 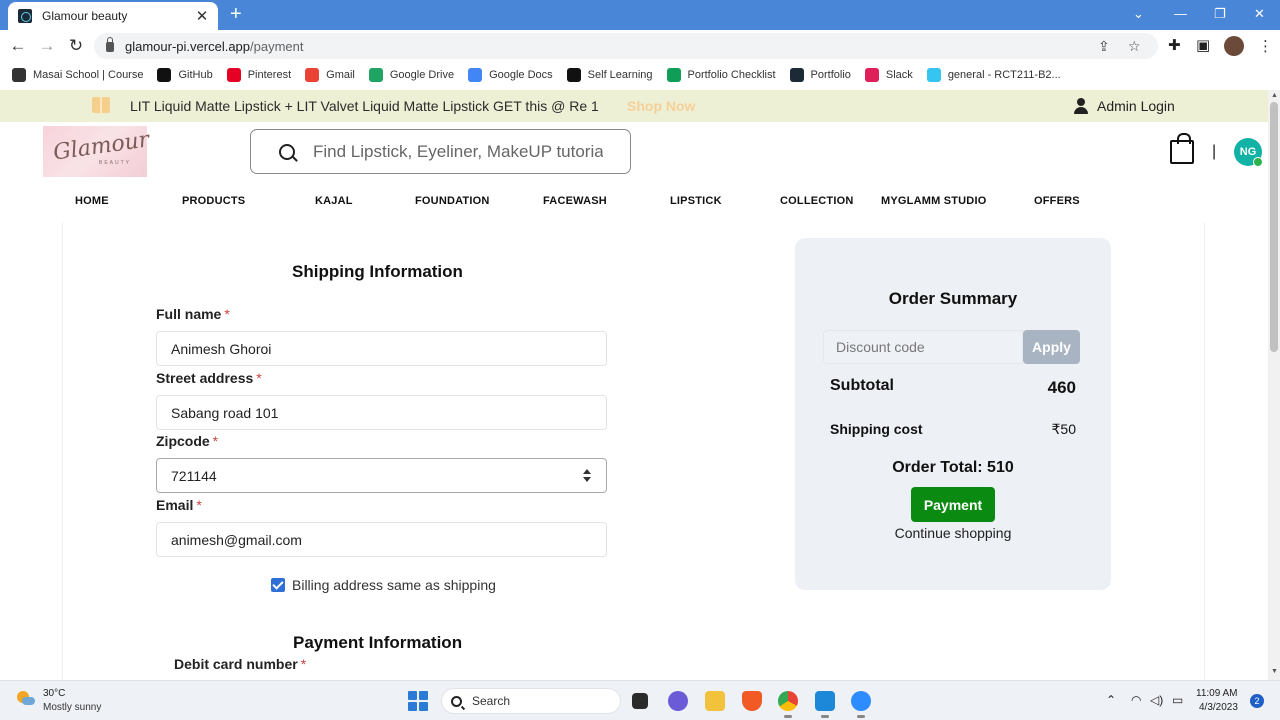 What do you see at coordinates (1218, 707) in the screenshot?
I see `clock-date: 4/3/2023` at bounding box center [1218, 707].